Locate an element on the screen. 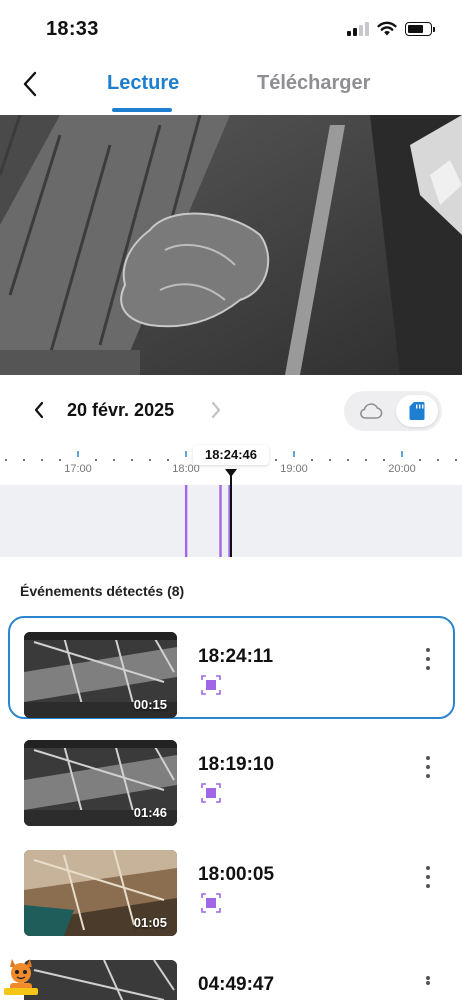  event-thumbnail: 00:15 is located at coordinates (100, 675).